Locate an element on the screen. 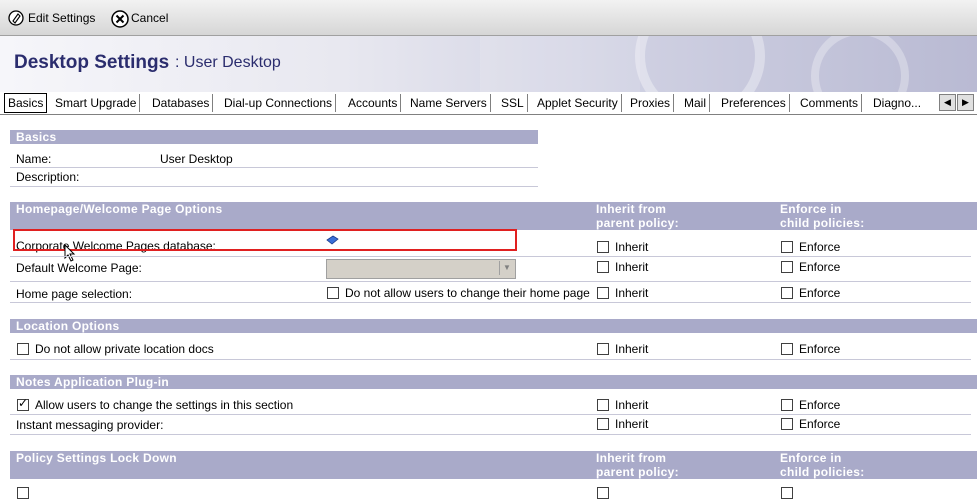 The height and width of the screenshot is (499, 977). tab-proxies: Proxies is located at coordinates (651, 103).